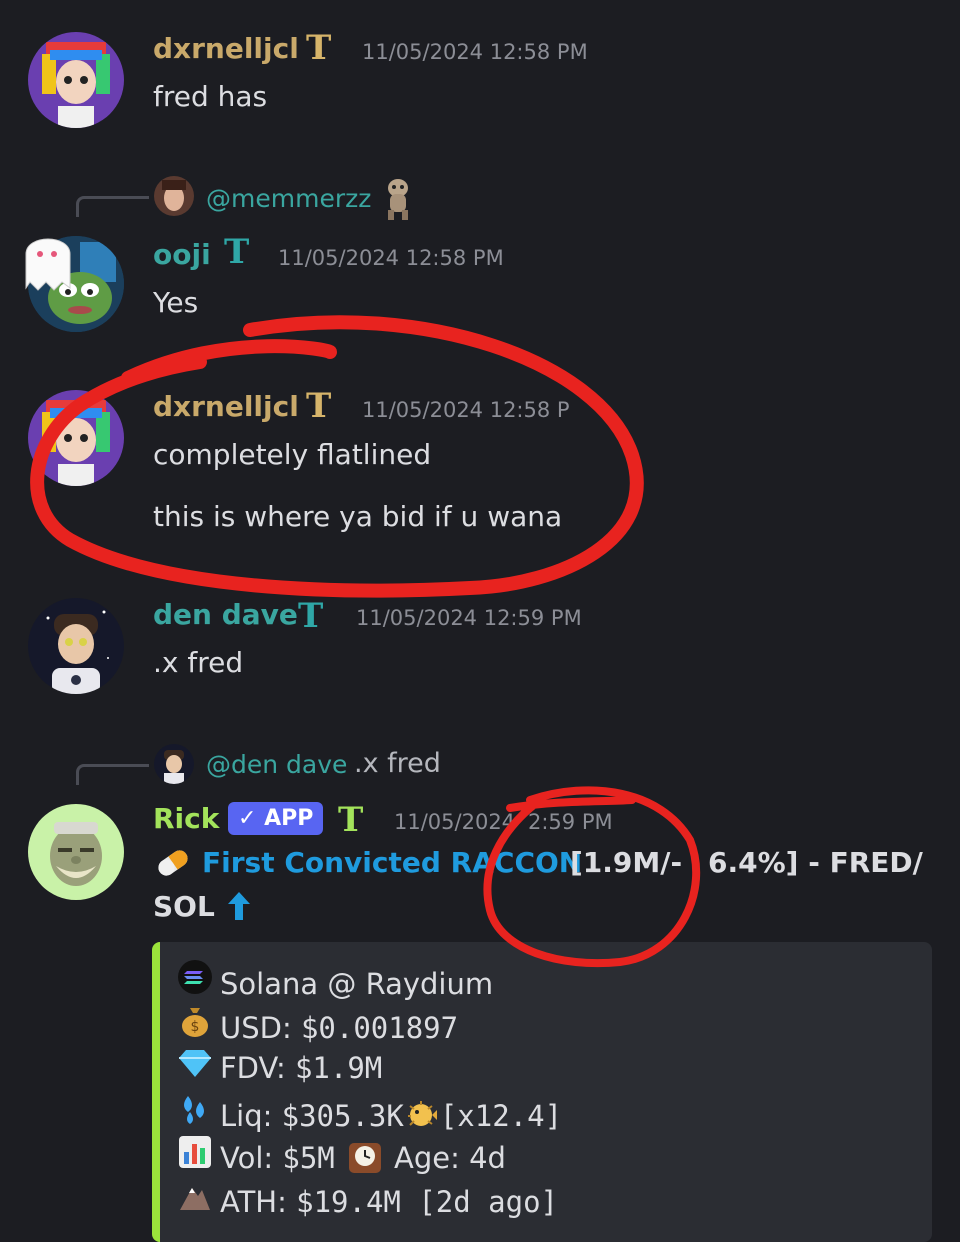 This screenshot has height=1242, width=960. I want to click on embed-usd-value: $0.001897, so click(379, 1028).